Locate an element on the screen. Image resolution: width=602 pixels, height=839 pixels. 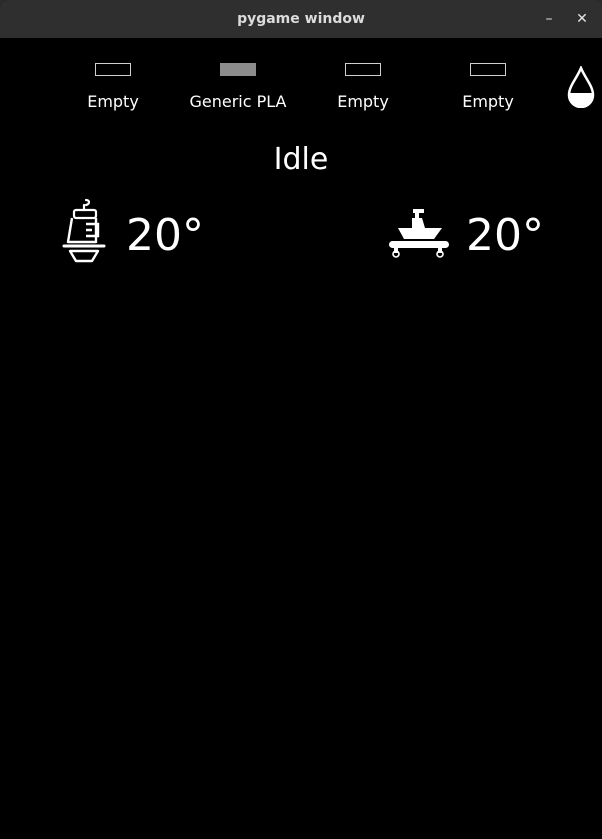
filament-slot-4: Empty is located at coordinates (488, 87).